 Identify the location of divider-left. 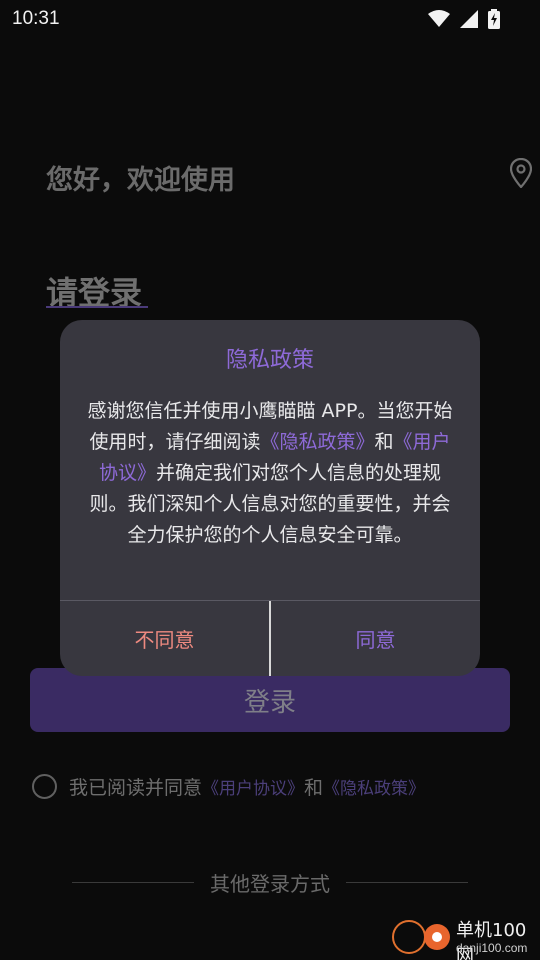
(133, 882).